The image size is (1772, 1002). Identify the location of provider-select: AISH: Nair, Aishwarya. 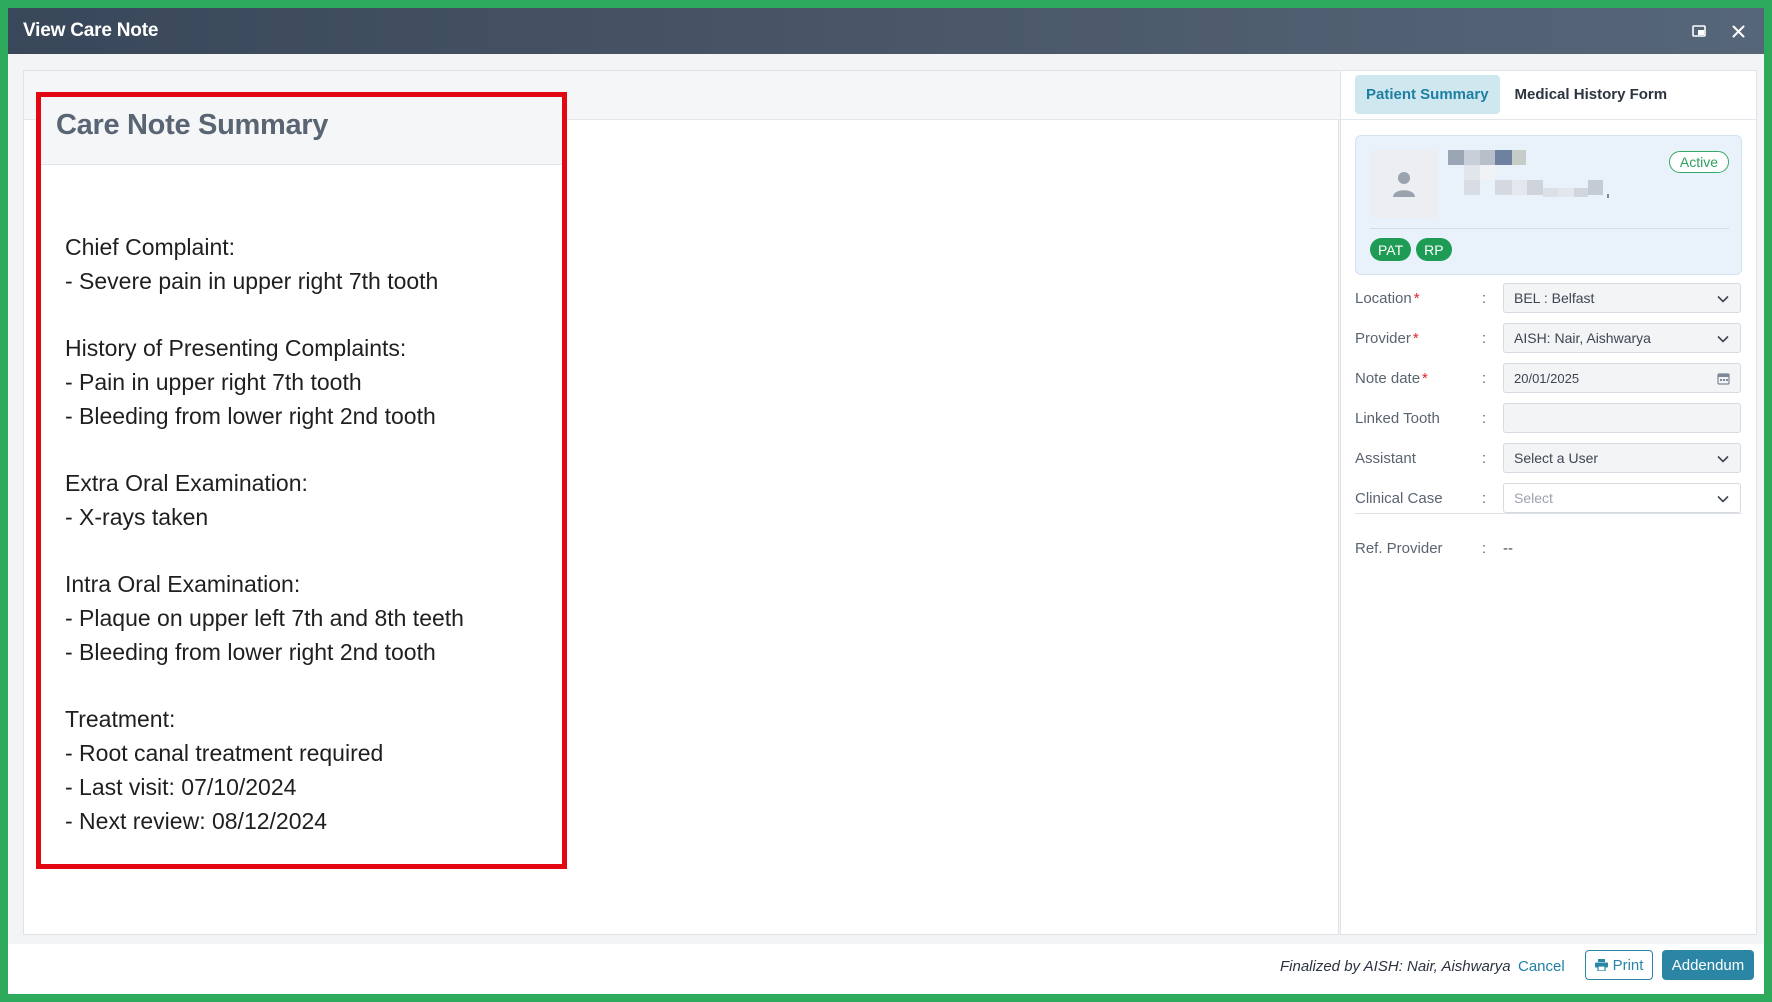
(1622, 338).